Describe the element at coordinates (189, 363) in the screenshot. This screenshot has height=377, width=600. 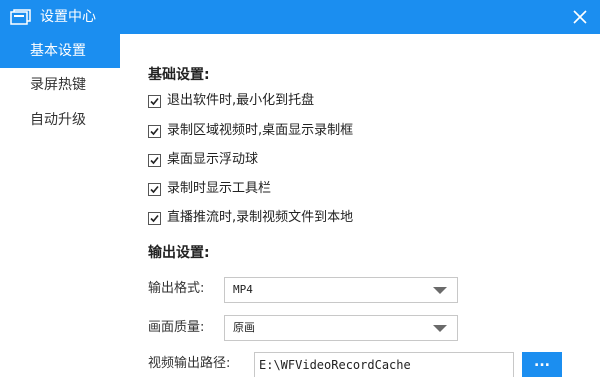
I see `output-path-label: 视频输出路径:` at that location.